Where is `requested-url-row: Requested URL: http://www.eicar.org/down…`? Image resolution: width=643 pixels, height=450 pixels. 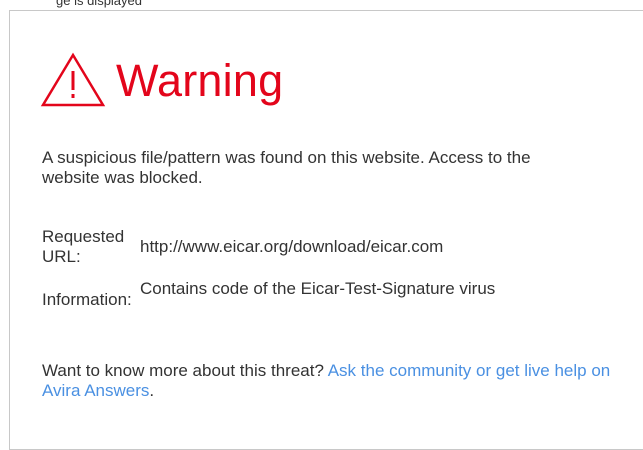 requested-url-row: Requested URL: http://www.eicar.org/down… is located at coordinates (291, 247).